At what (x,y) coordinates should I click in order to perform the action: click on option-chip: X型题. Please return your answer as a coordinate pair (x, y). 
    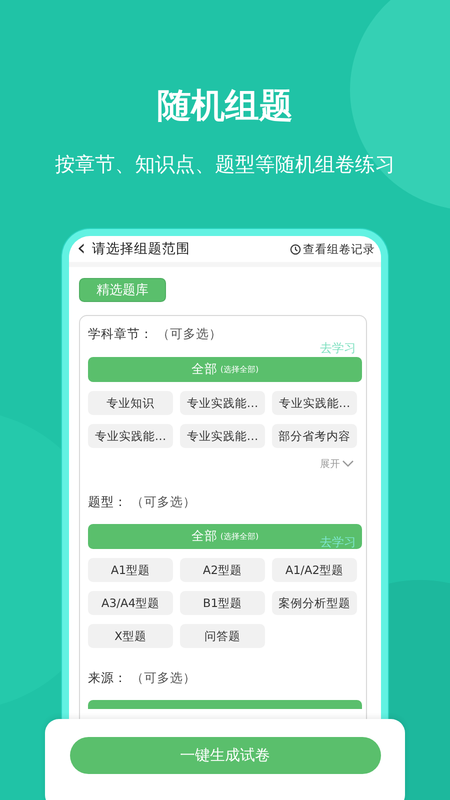
    Looking at the image, I should click on (130, 636).